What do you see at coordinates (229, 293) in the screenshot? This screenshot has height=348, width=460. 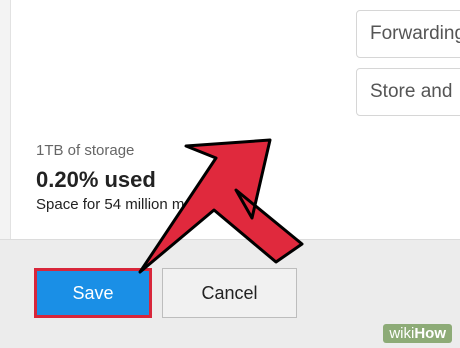 I see `cancel-button: Cancel` at bounding box center [229, 293].